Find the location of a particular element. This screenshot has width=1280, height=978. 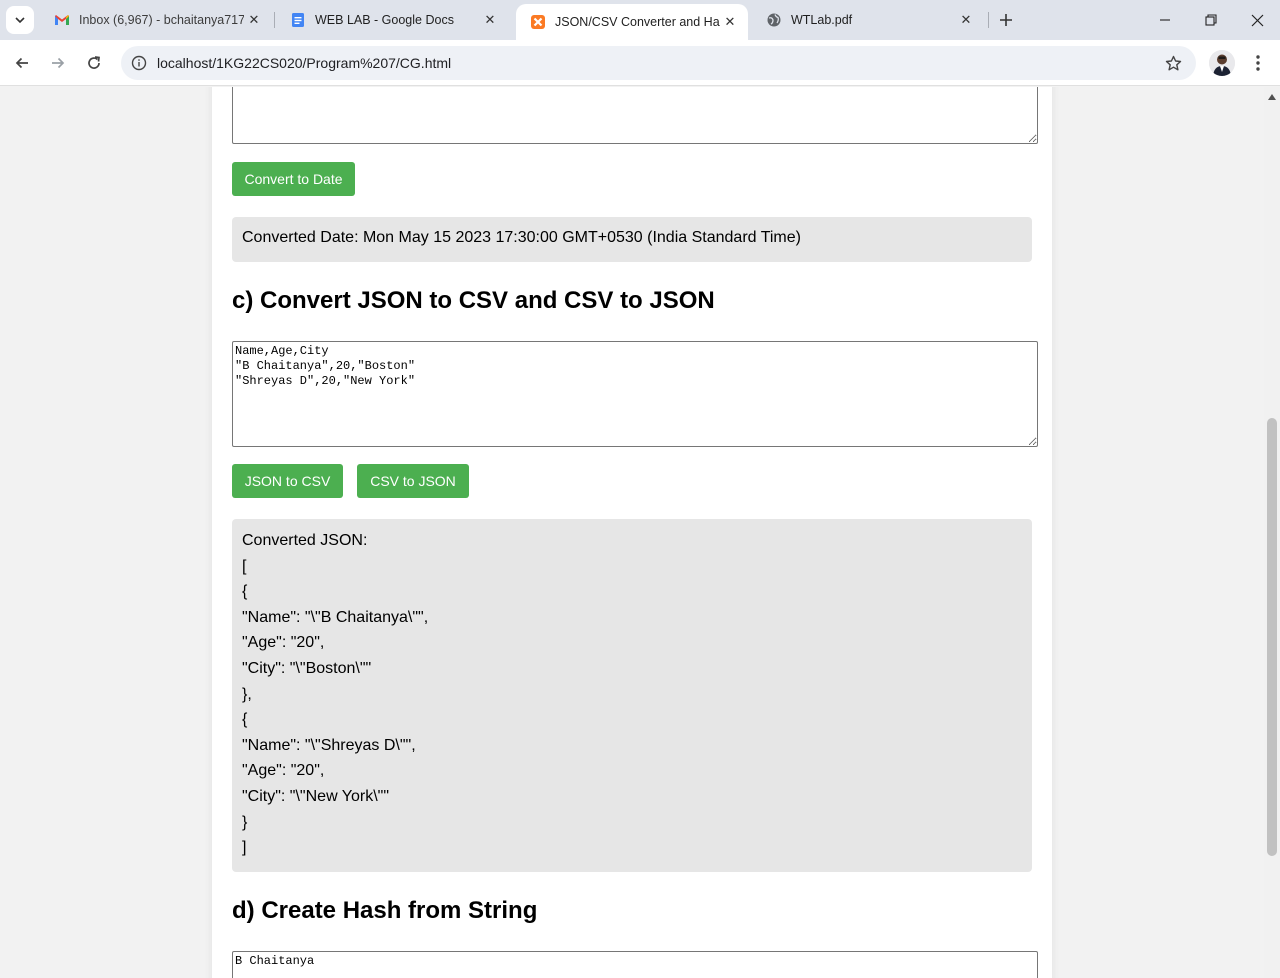

csv-to-json-button: CSV to JSON is located at coordinates (413, 481).